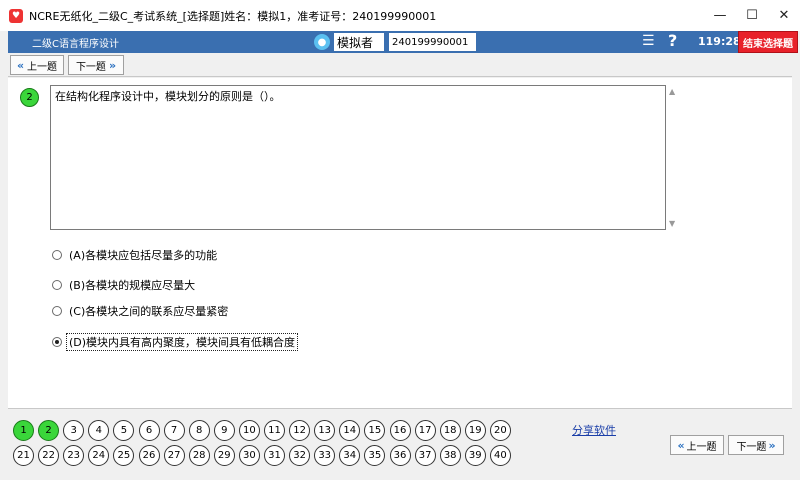 This screenshot has height=480, width=800. Describe the element at coordinates (74, 430) in the screenshot. I see `question-number-button: 3` at that location.